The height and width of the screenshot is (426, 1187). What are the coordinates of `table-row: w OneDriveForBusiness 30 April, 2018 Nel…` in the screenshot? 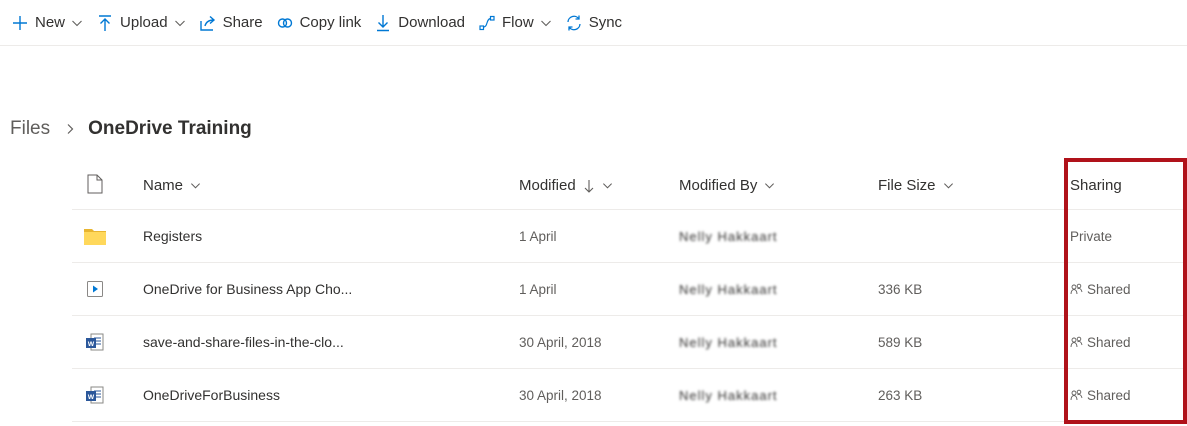 It's located at (629, 395).